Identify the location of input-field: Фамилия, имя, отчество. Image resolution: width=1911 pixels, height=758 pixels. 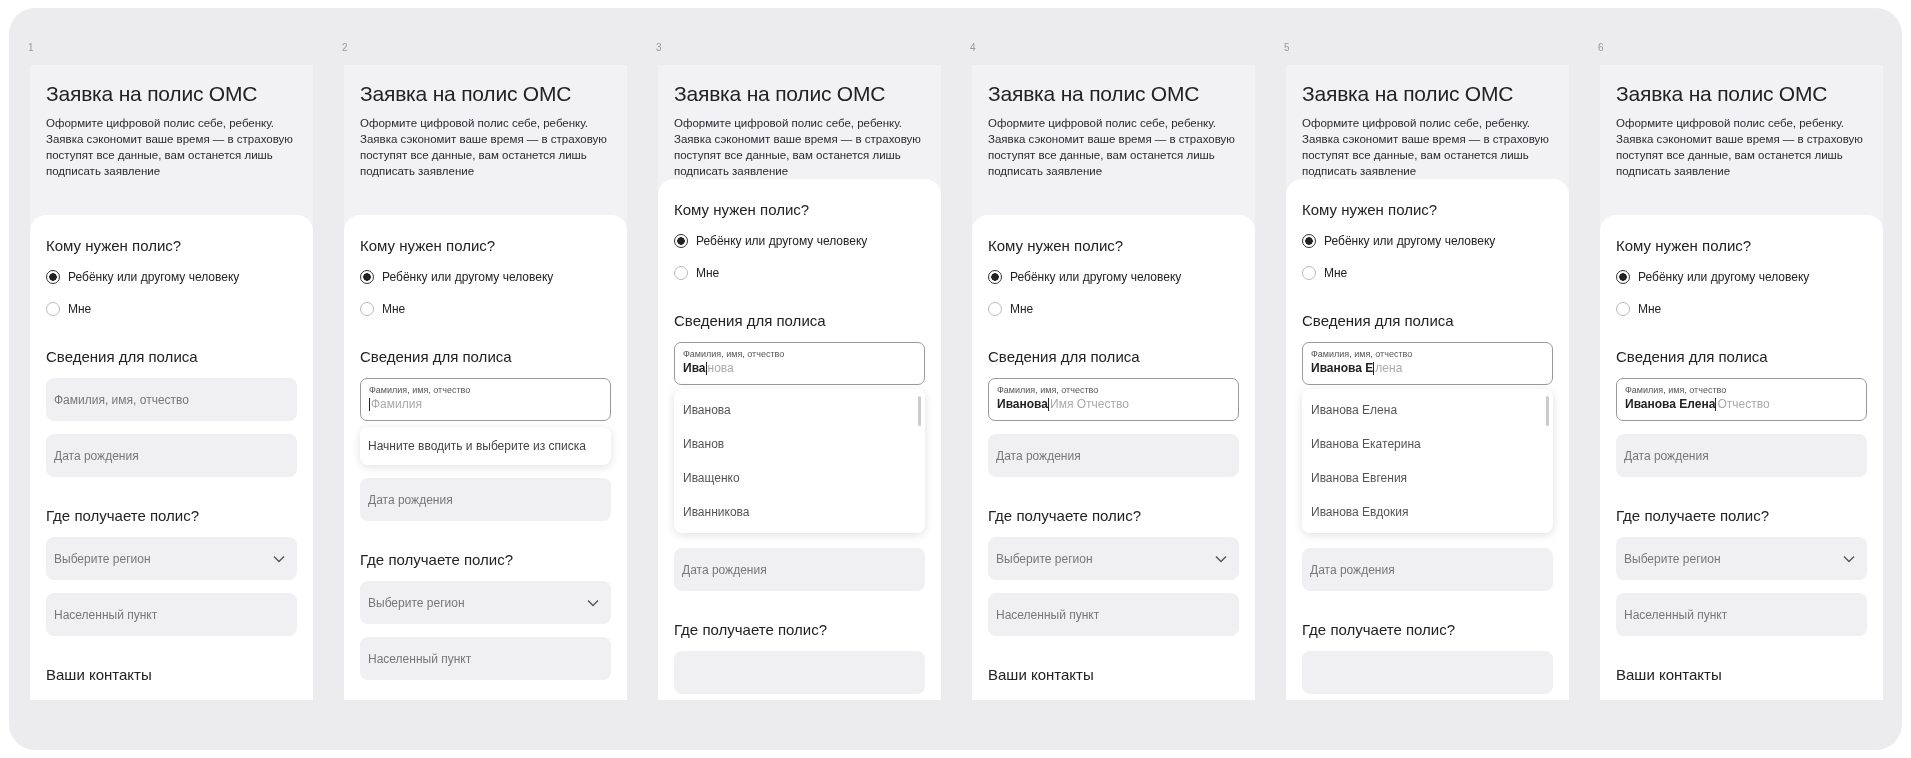
(171, 399).